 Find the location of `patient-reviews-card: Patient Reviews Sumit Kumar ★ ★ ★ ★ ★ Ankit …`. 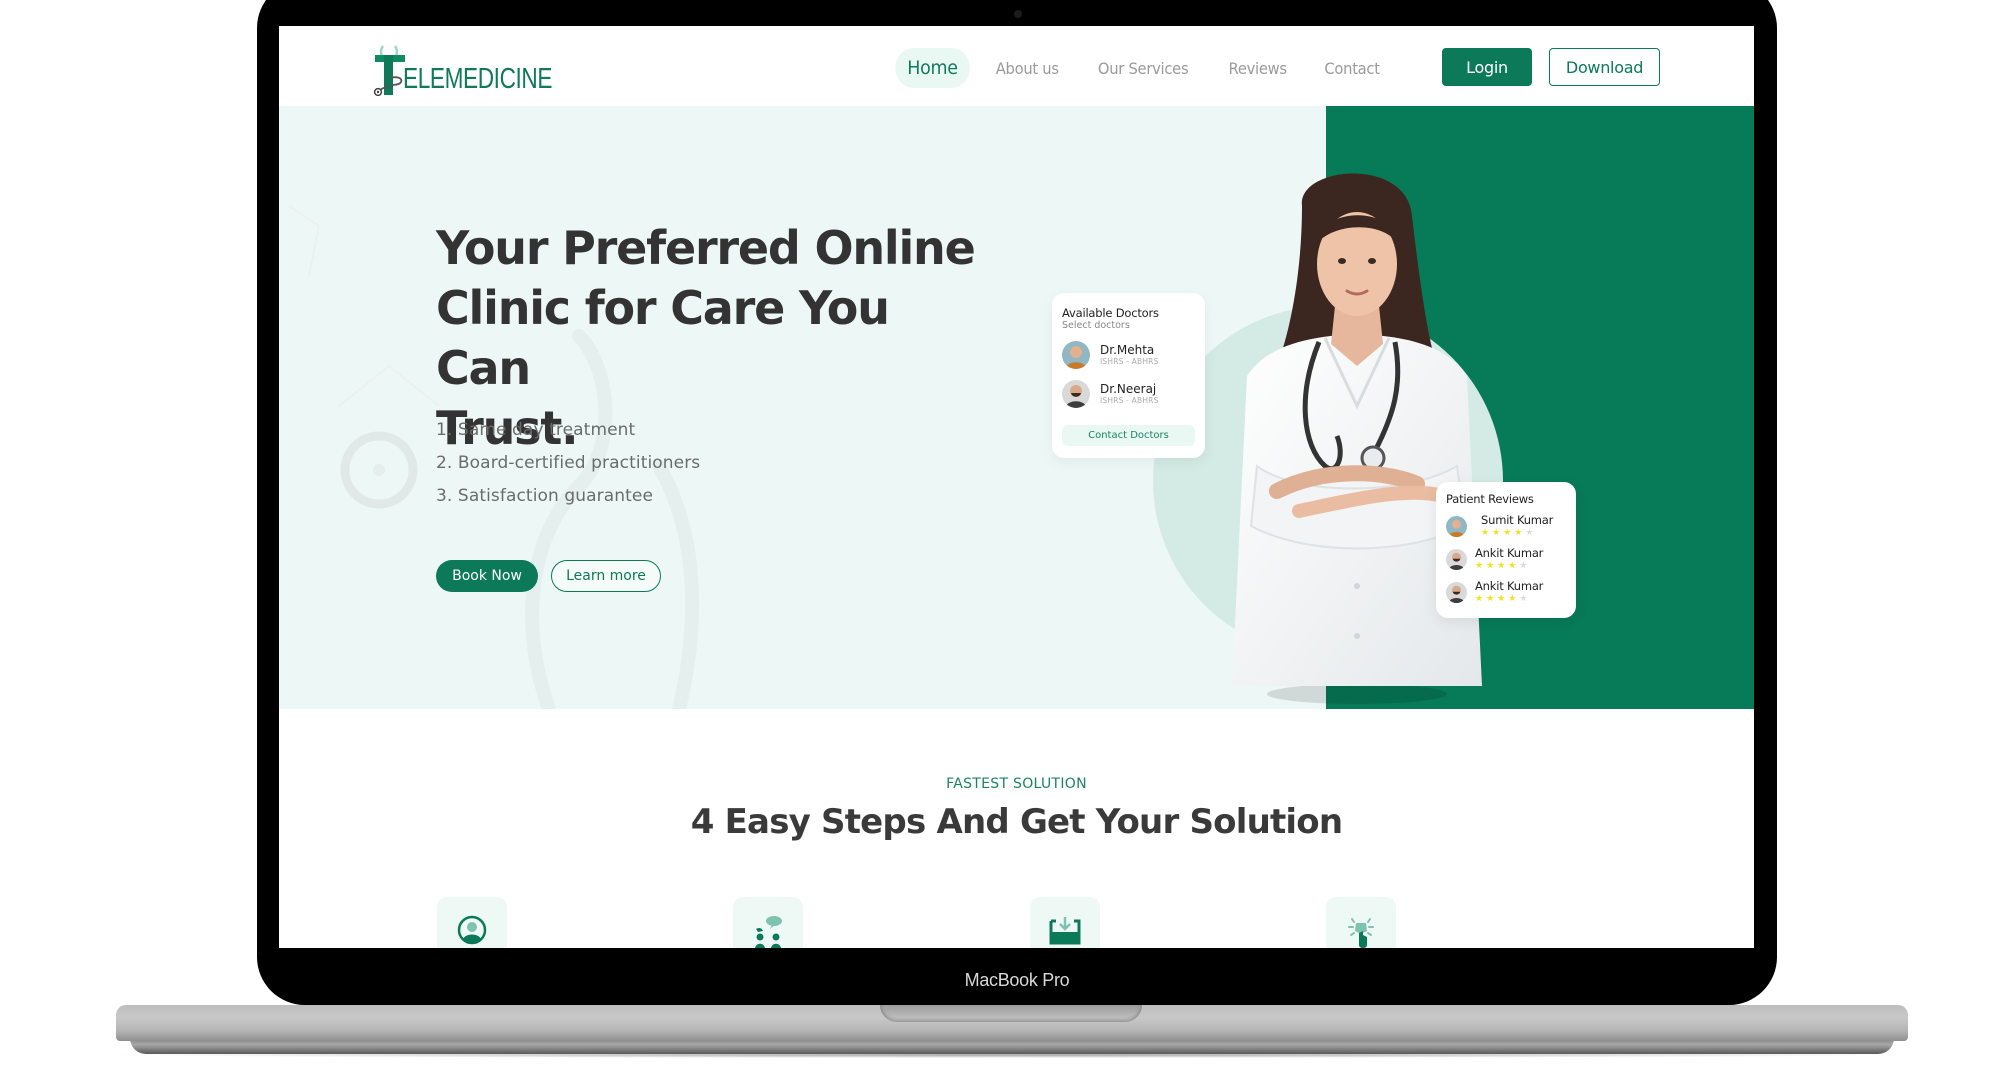

patient-reviews-card: Patient Reviews Sumit Kumar ★ ★ ★ ★ ★ Ankit … is located at coordinates (1506, 550).